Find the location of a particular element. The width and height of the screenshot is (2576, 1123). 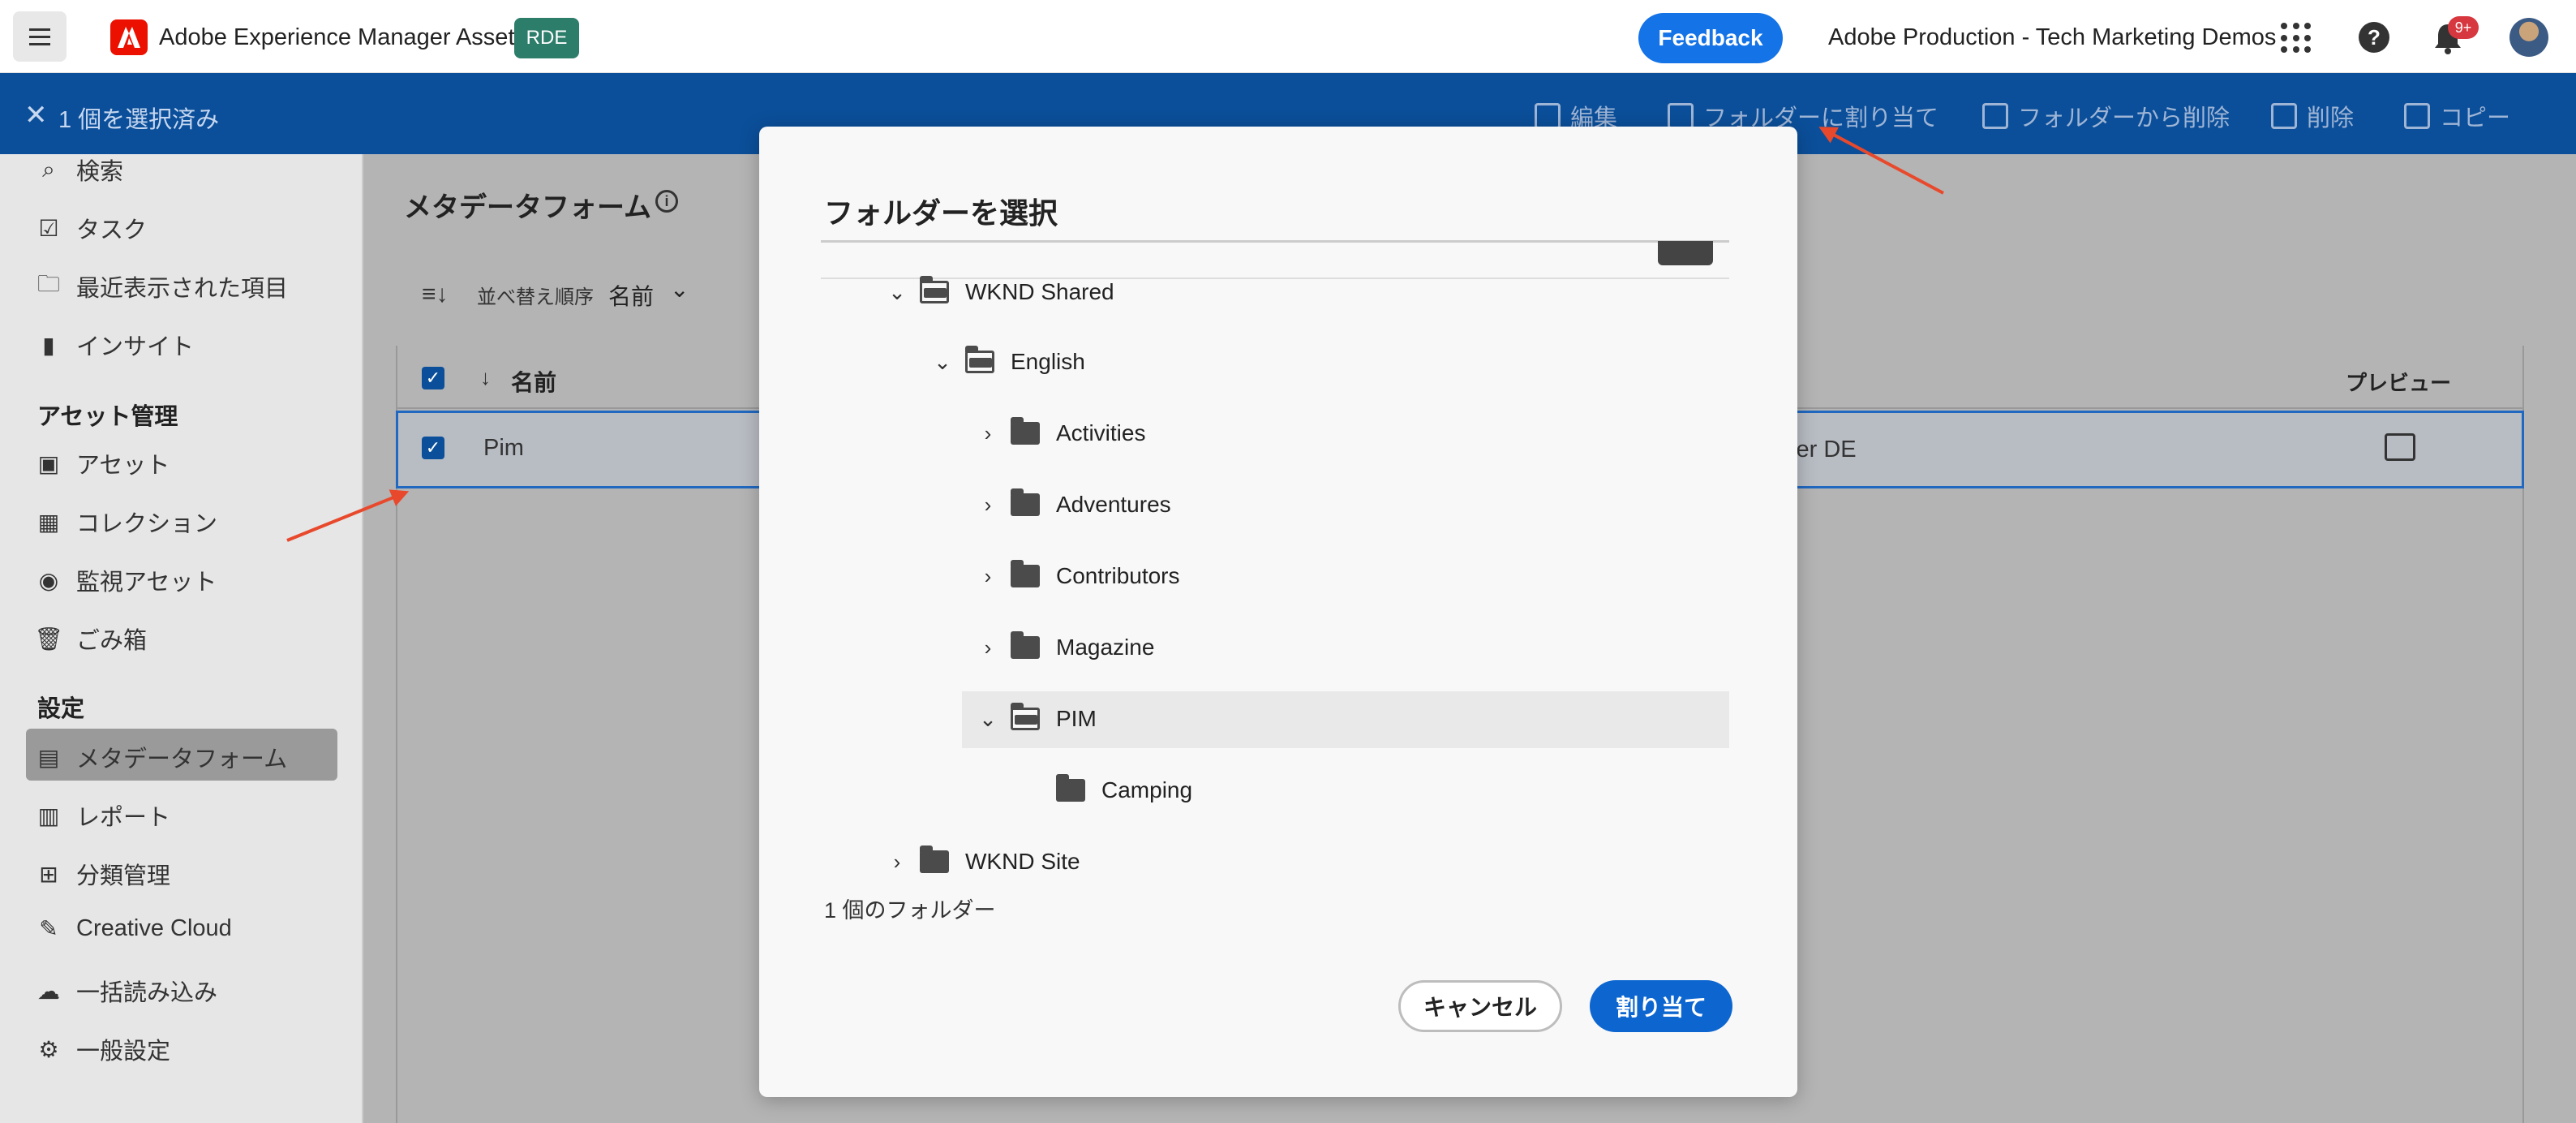

tree-item-adventures: › Adventures is located at coordinates (1073, 505).